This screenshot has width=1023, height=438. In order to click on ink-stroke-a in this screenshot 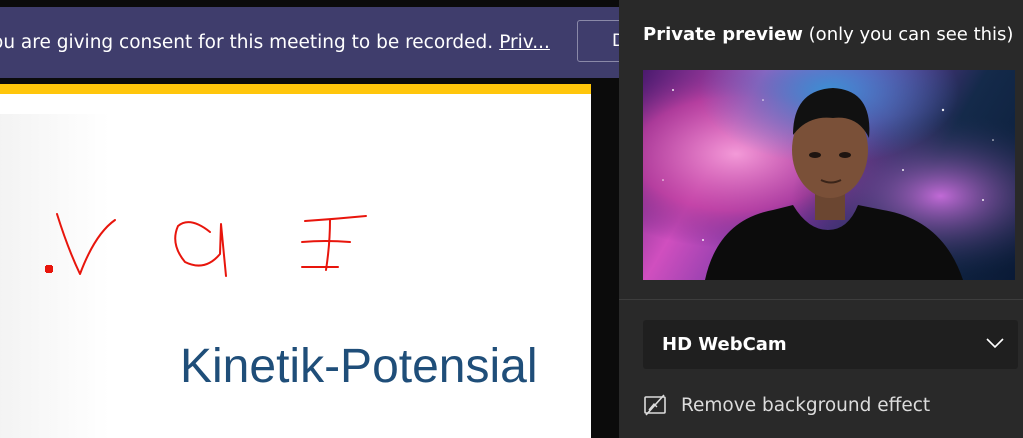, I will do `click(200, 249)`.